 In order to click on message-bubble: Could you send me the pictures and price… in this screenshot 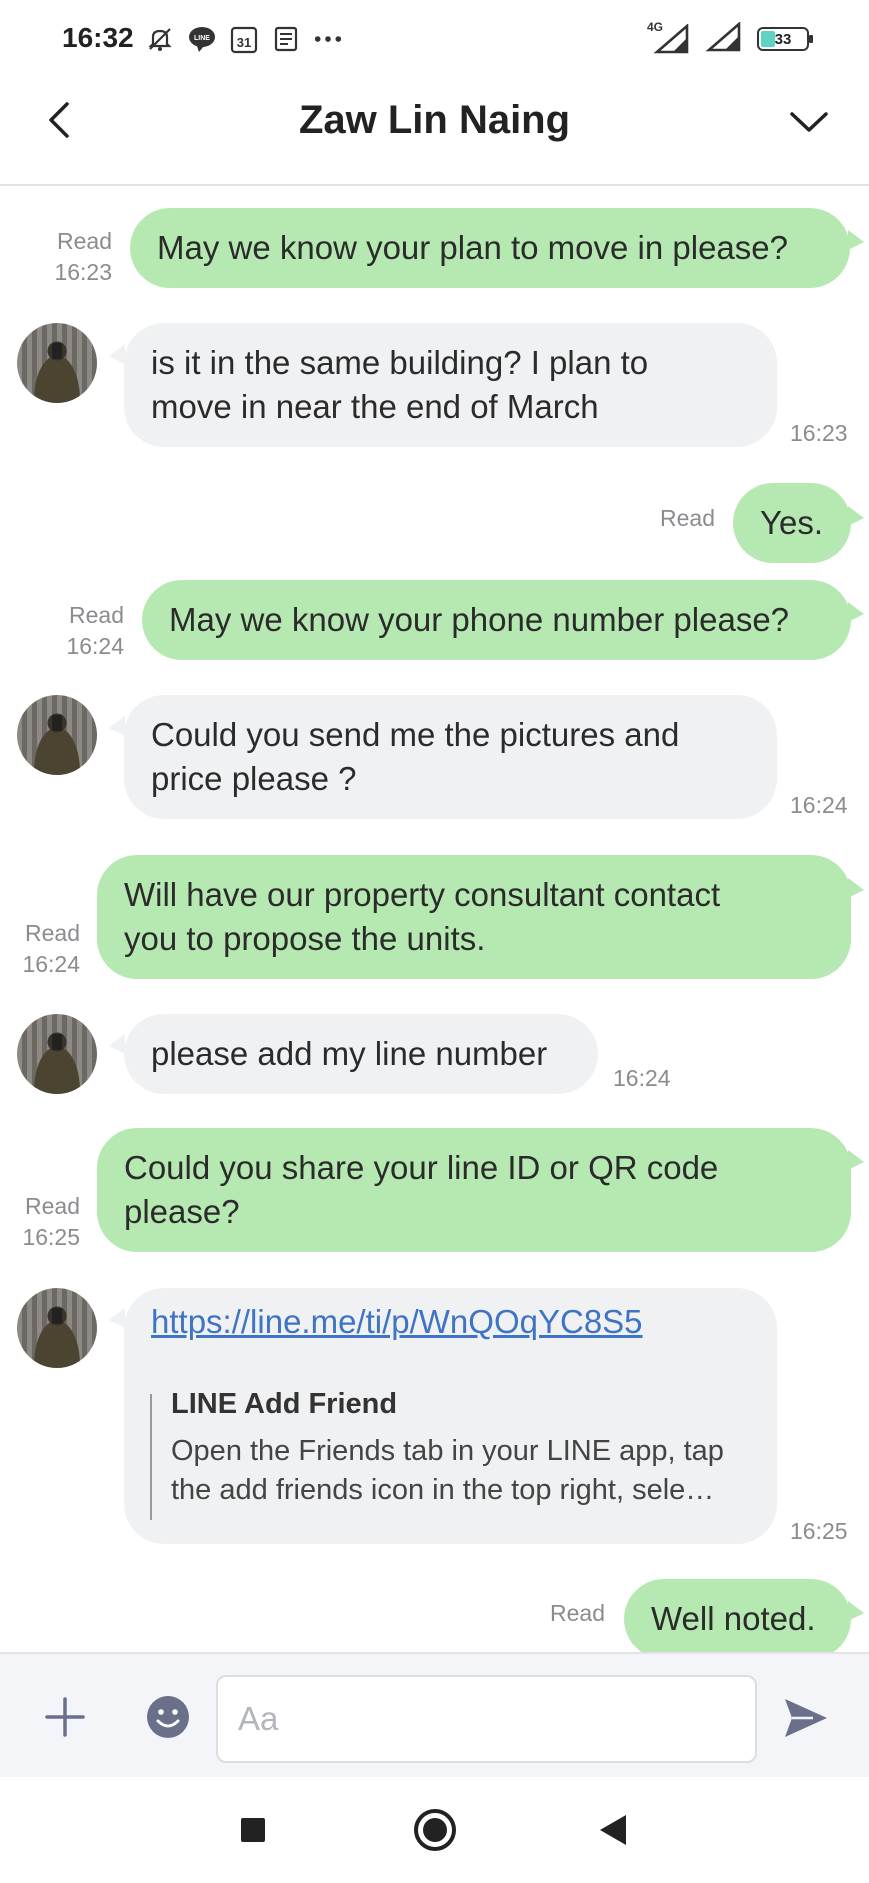, I will do `click(450, 757)`.